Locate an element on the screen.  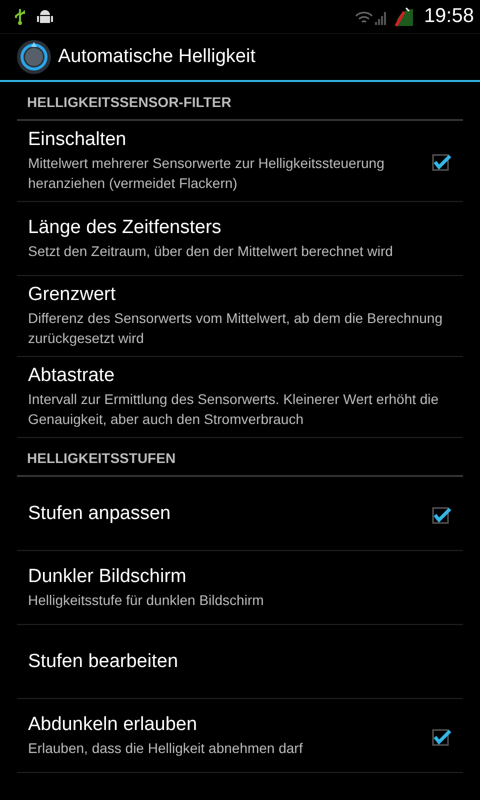
preference-title: Stufen bearbeiten is located at coordinates (104, 661).